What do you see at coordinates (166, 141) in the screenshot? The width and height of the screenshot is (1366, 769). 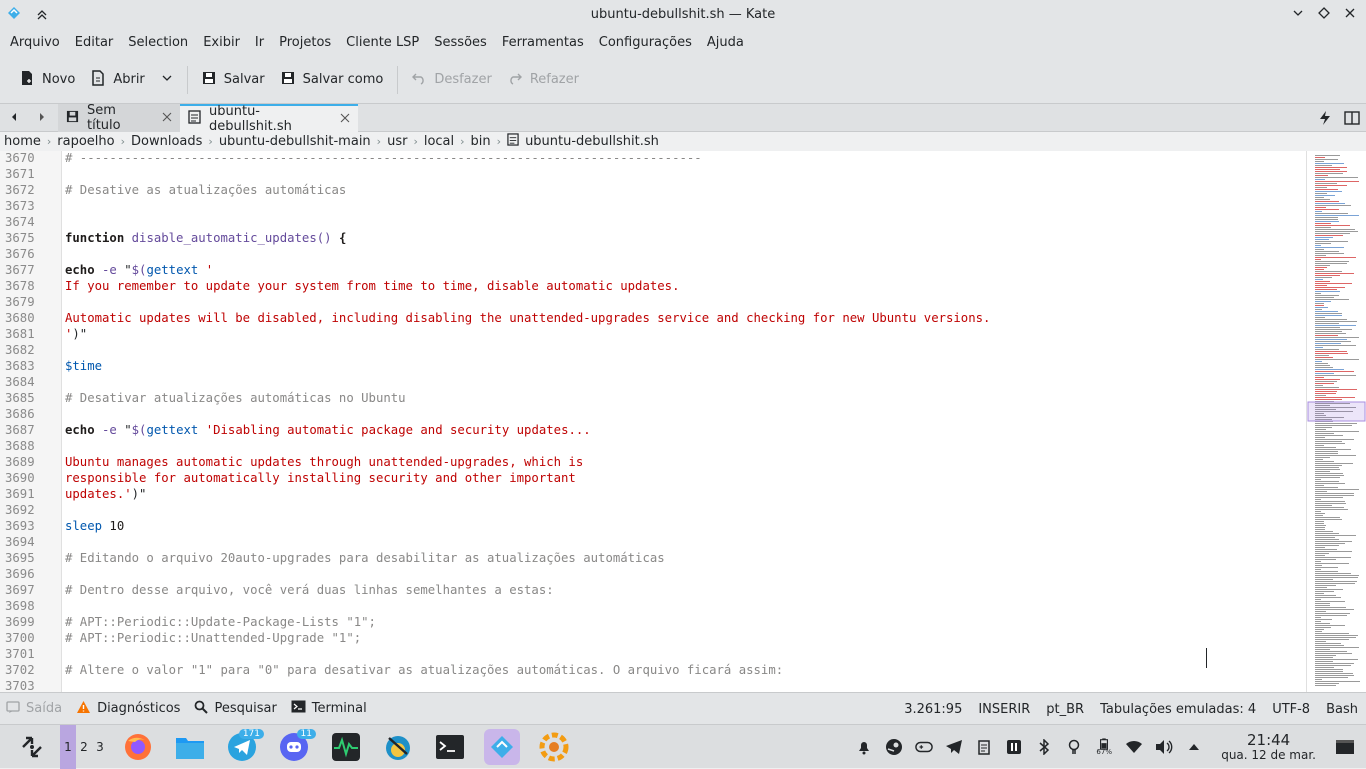 I see `breadcrumb-item-downloads: Downloads` at bounding box center [166, 141].